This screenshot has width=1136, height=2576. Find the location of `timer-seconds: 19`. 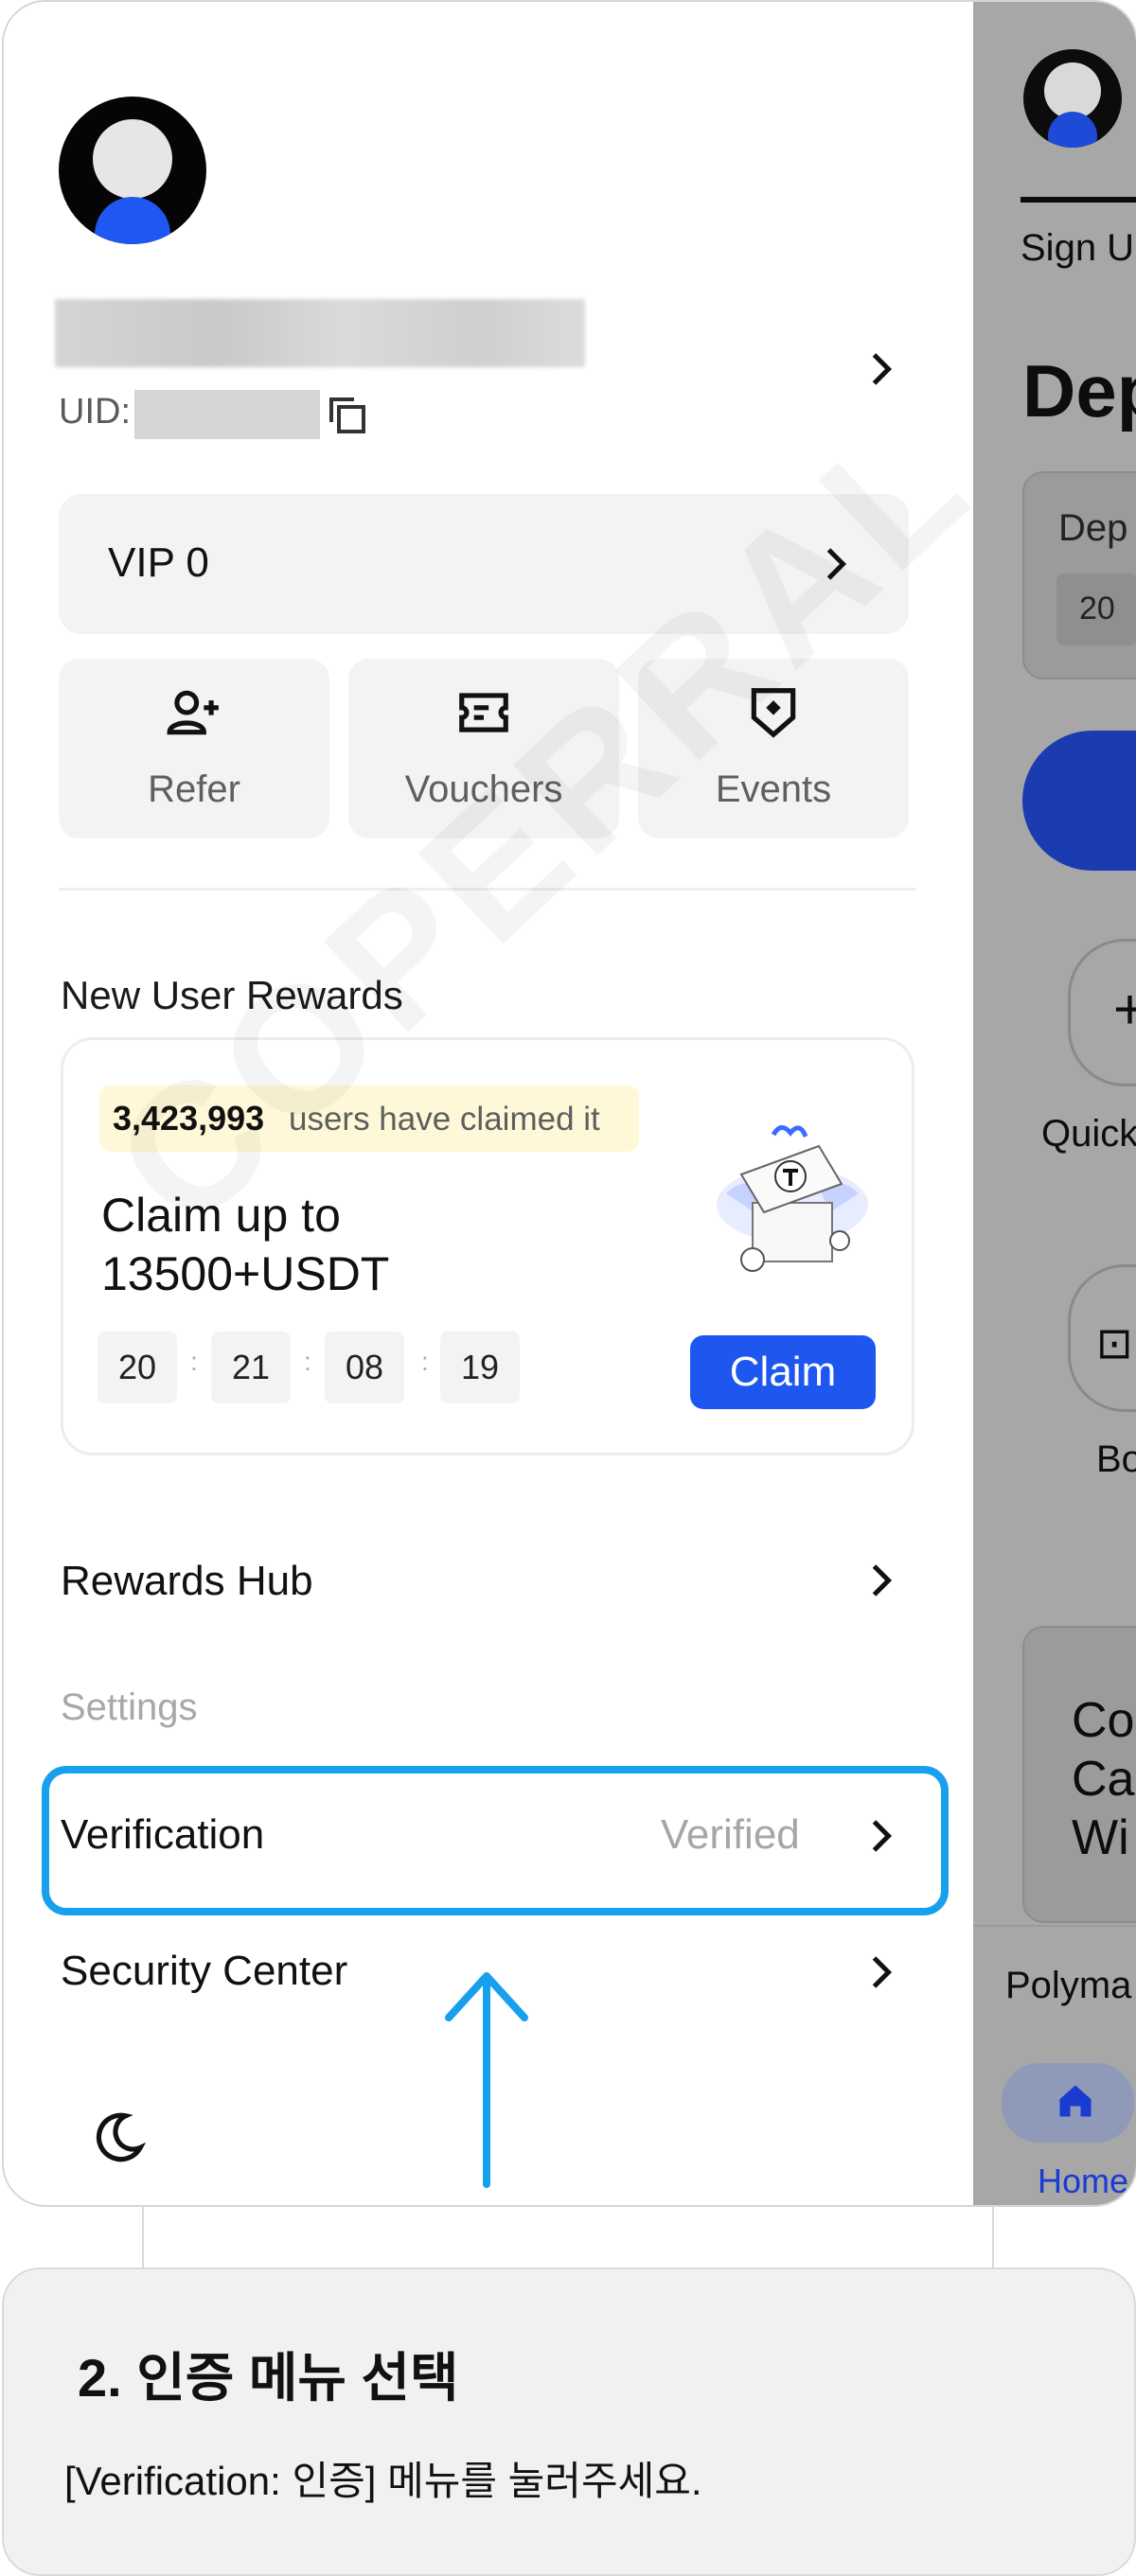

timer-seconds: 19 is located at coordinates (480, 1367).